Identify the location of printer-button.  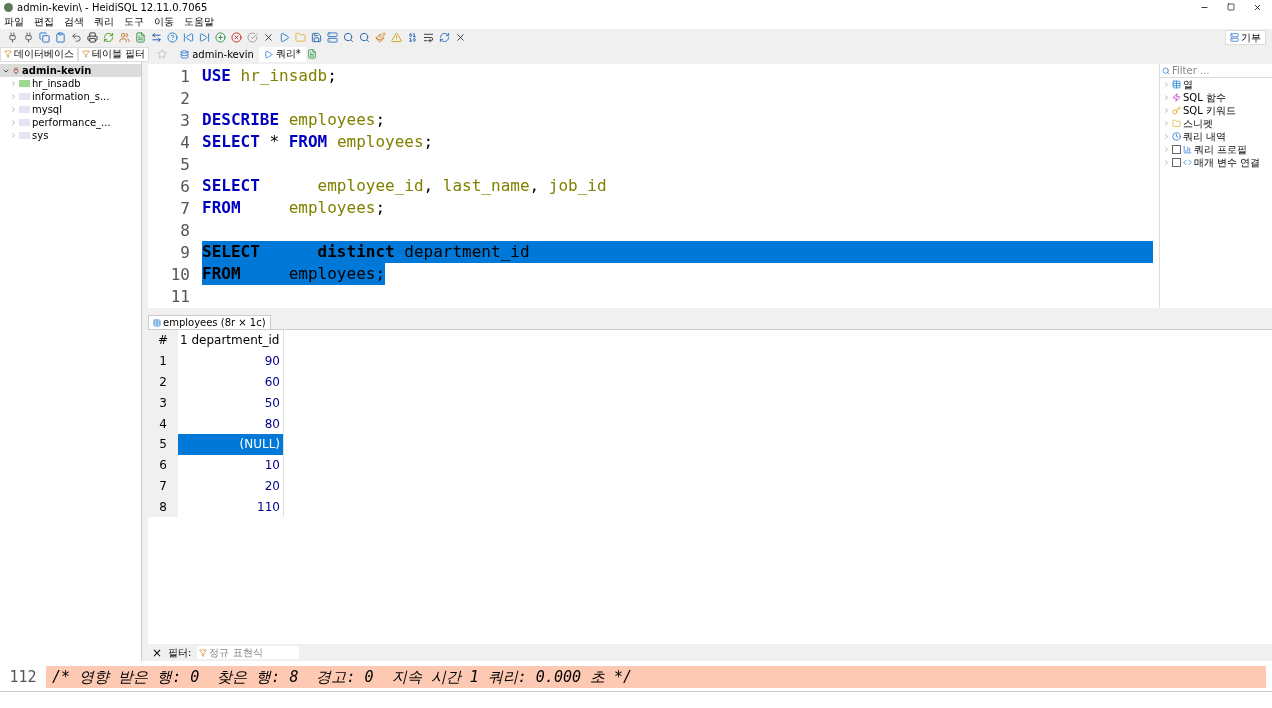
(92, 37).